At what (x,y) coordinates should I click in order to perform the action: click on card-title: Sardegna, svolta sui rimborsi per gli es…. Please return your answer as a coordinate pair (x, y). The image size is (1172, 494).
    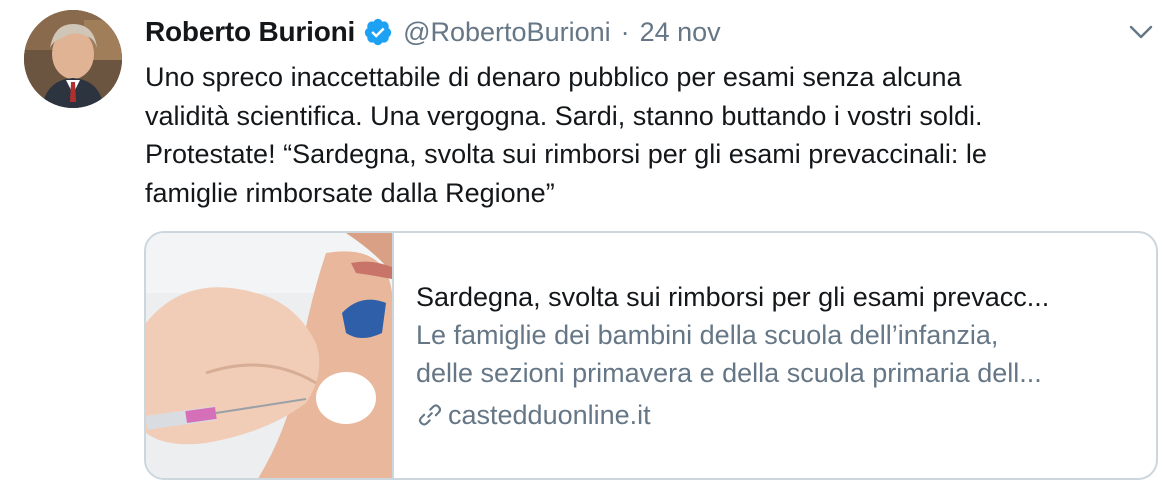
    Looking at the image, I should click on (786, 297).